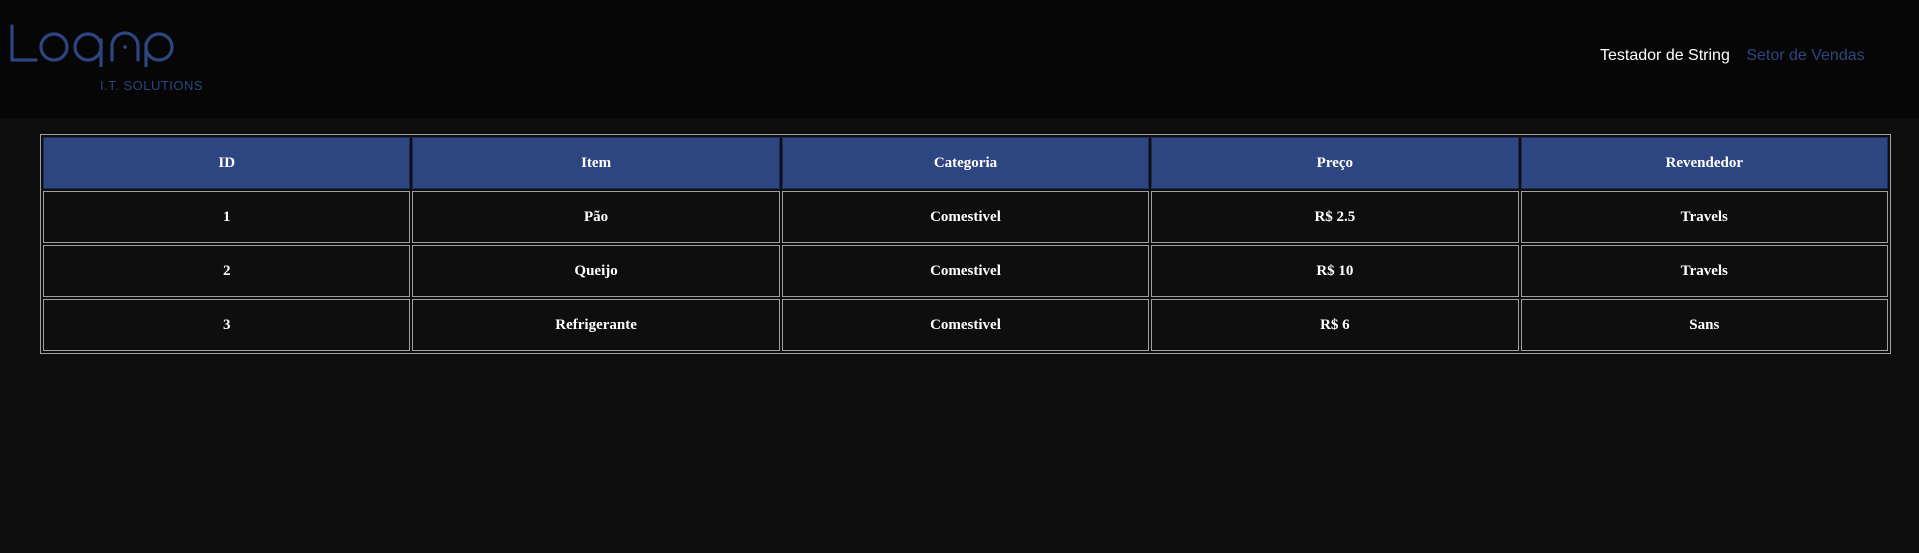 Image resolution: width=1919 pixels, height=553 pixels. I want to click on nav-testador-de-string: Testador de String, so click(1665, 55).